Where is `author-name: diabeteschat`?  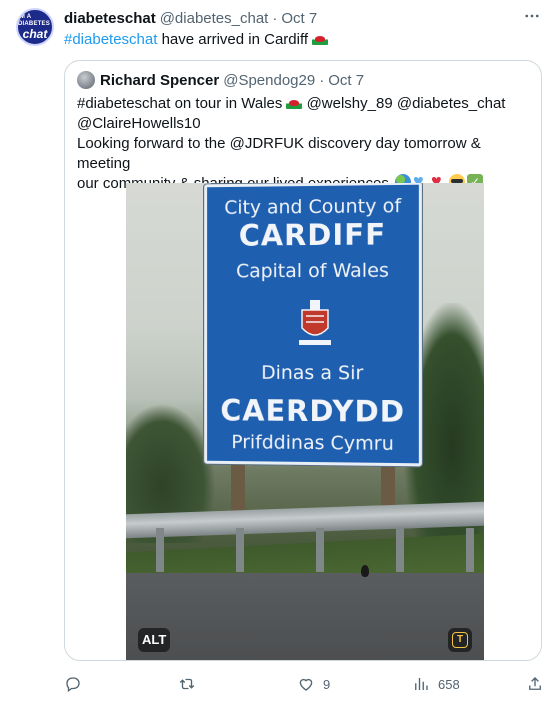
author-name: diabeteschat is located at coordinates (110, 18).